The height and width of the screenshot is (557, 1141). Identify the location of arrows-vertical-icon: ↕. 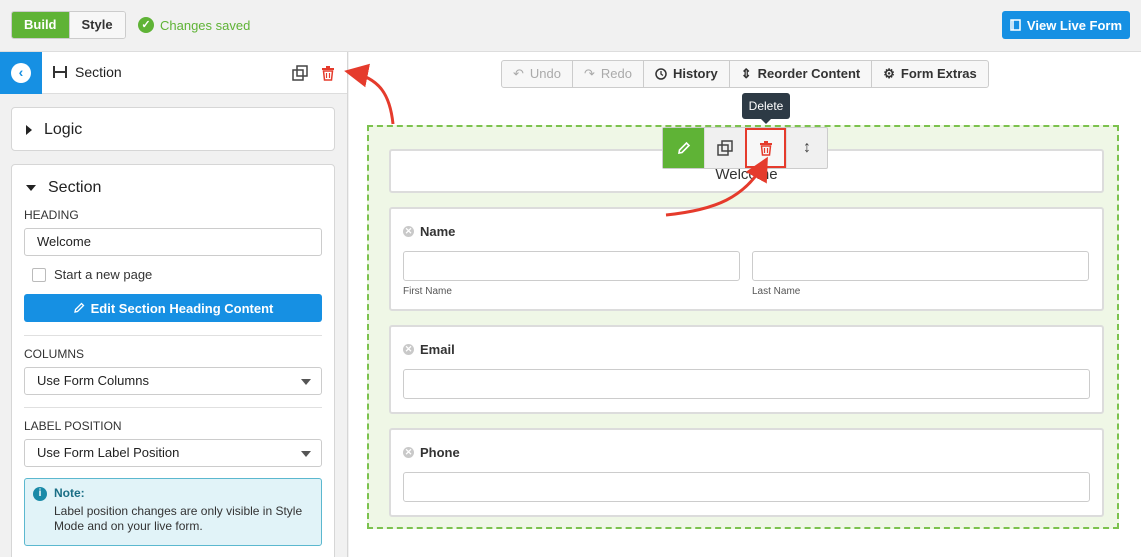
(807, 147).